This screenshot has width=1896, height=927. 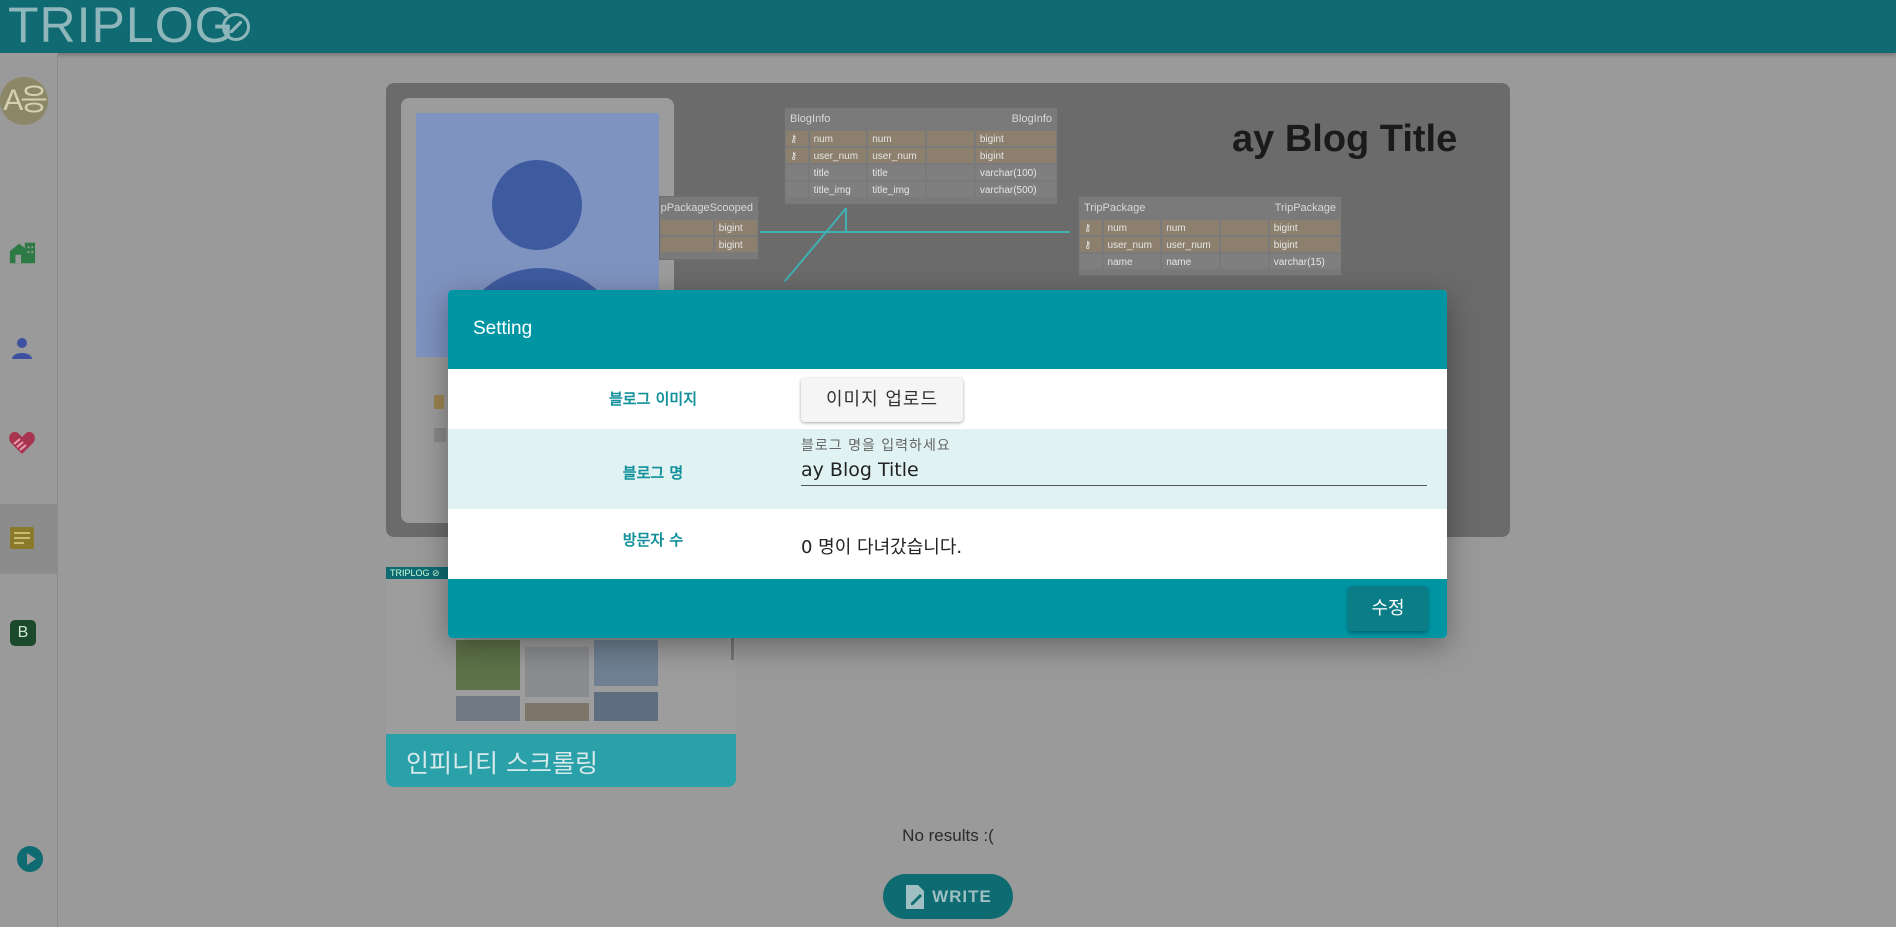 I want to click on erd-table-scooped: pPackageScooped bigint bigint, so click(x=709, y=228).